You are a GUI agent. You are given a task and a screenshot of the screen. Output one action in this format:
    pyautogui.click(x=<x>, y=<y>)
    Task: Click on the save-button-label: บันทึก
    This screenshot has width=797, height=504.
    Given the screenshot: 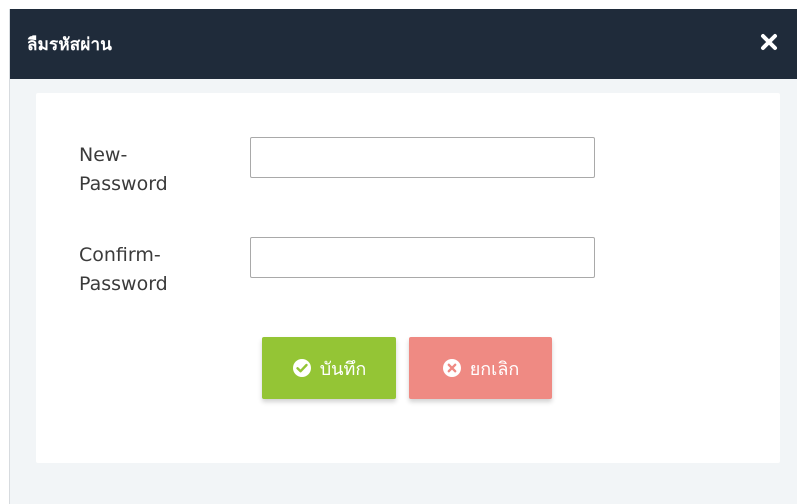 What is the action you would take?
    pyautogui.click(x=343, y=369)
    